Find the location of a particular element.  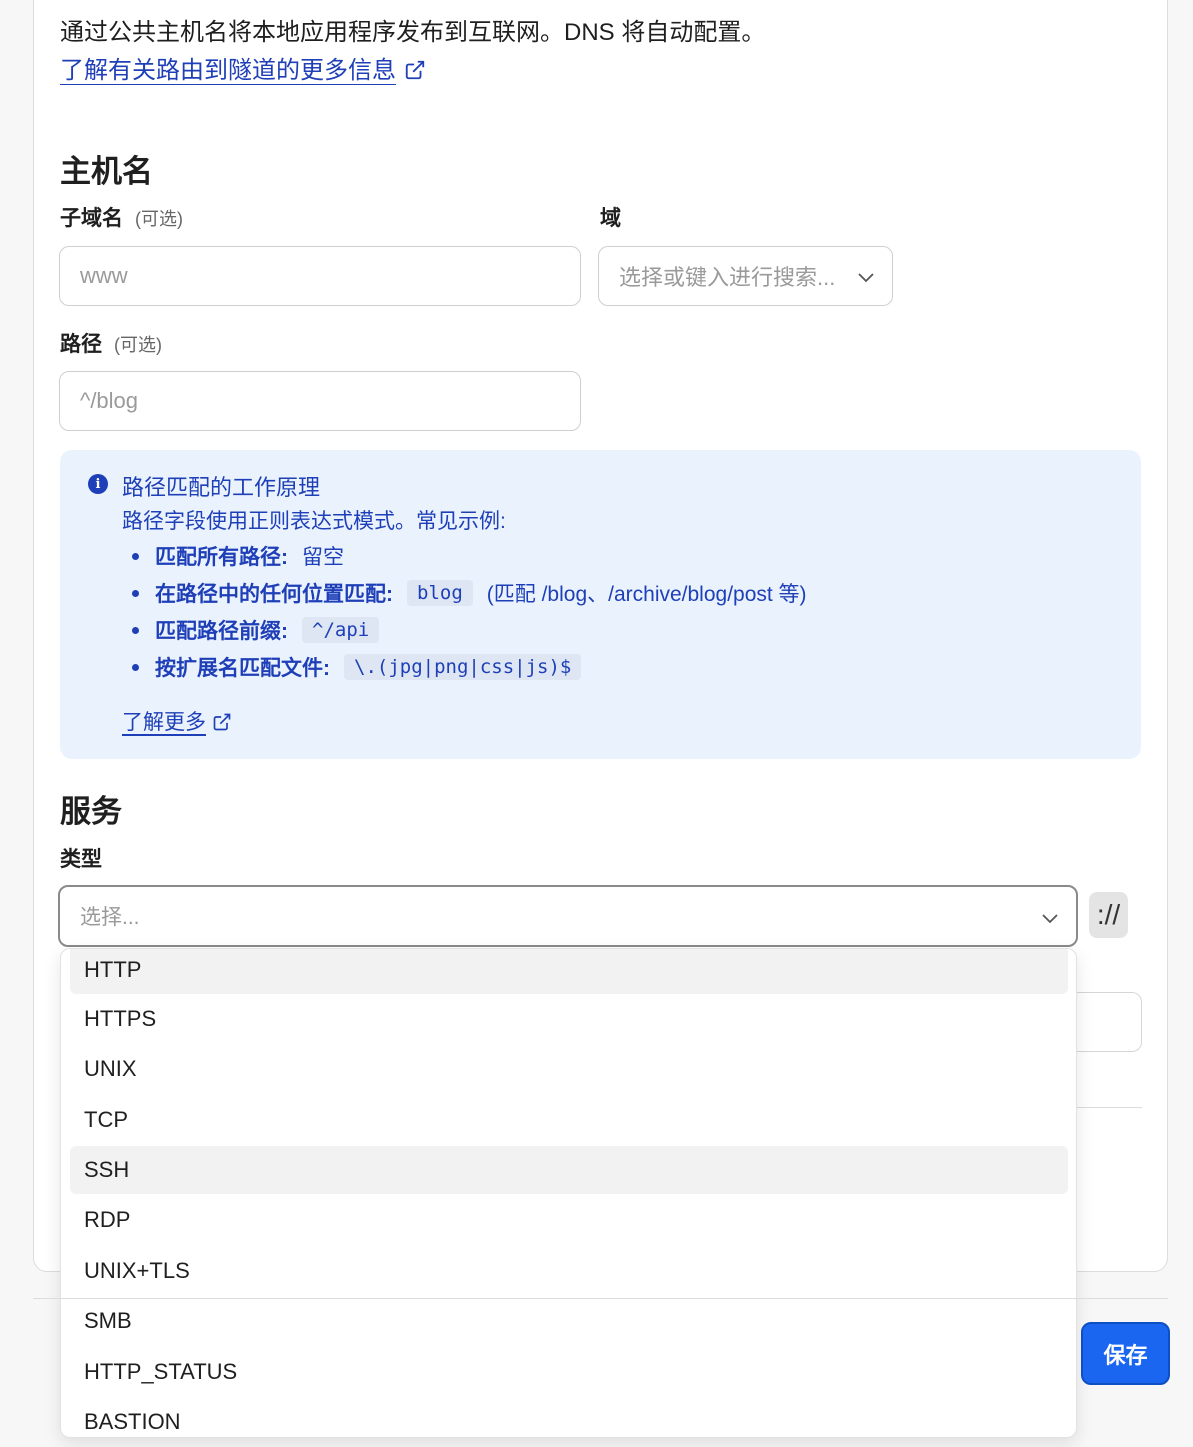

service-section-title: 服务 is located at coordinates (91, 811).